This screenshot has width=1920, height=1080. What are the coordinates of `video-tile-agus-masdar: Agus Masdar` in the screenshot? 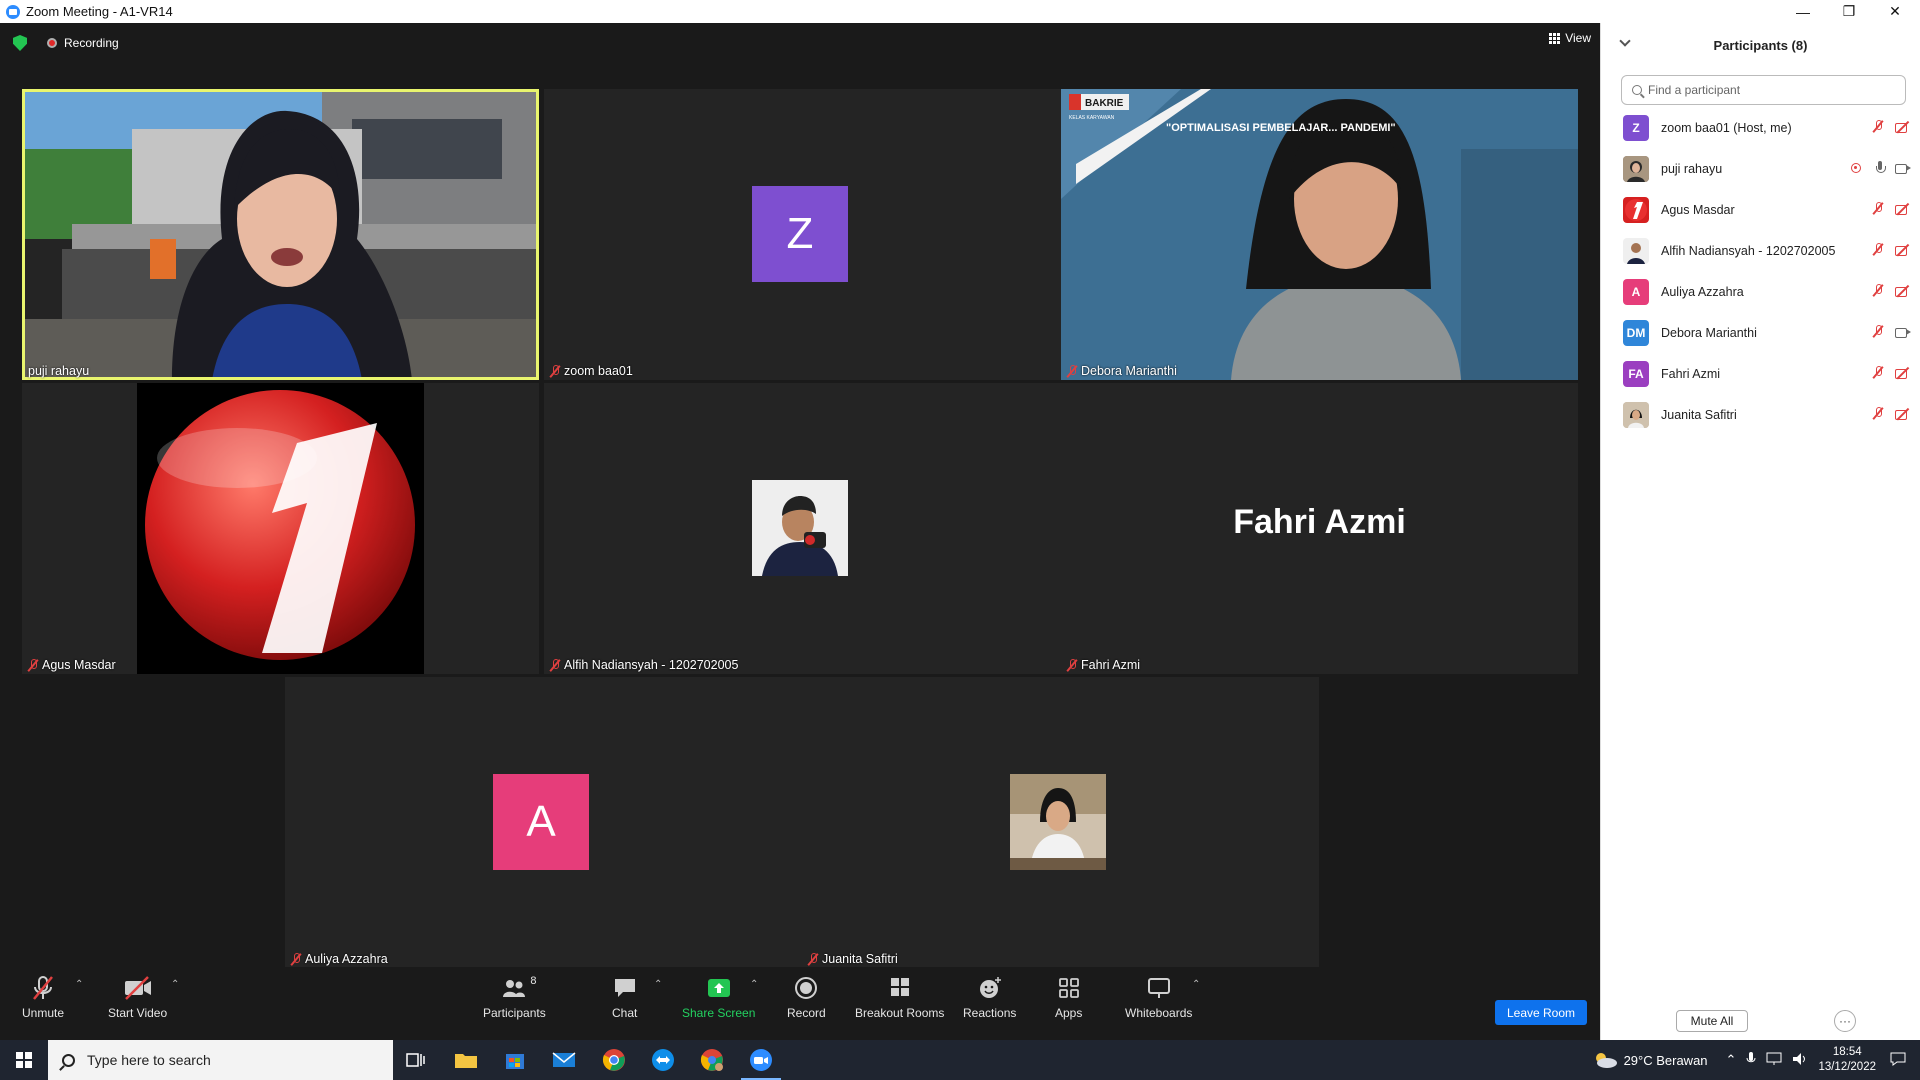 It's located at (280, 528).